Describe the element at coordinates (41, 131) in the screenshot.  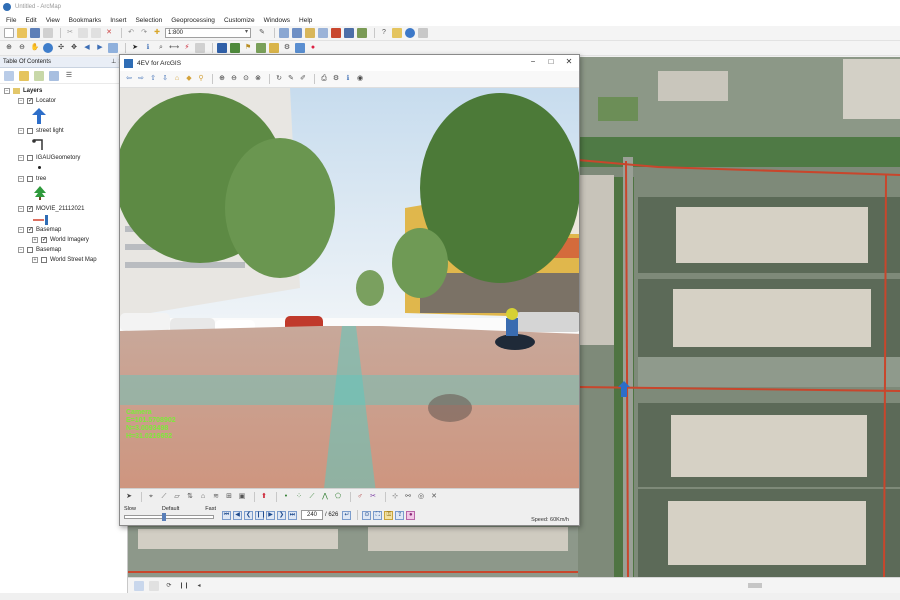
I see `layer-street-light: − street light` at that location.